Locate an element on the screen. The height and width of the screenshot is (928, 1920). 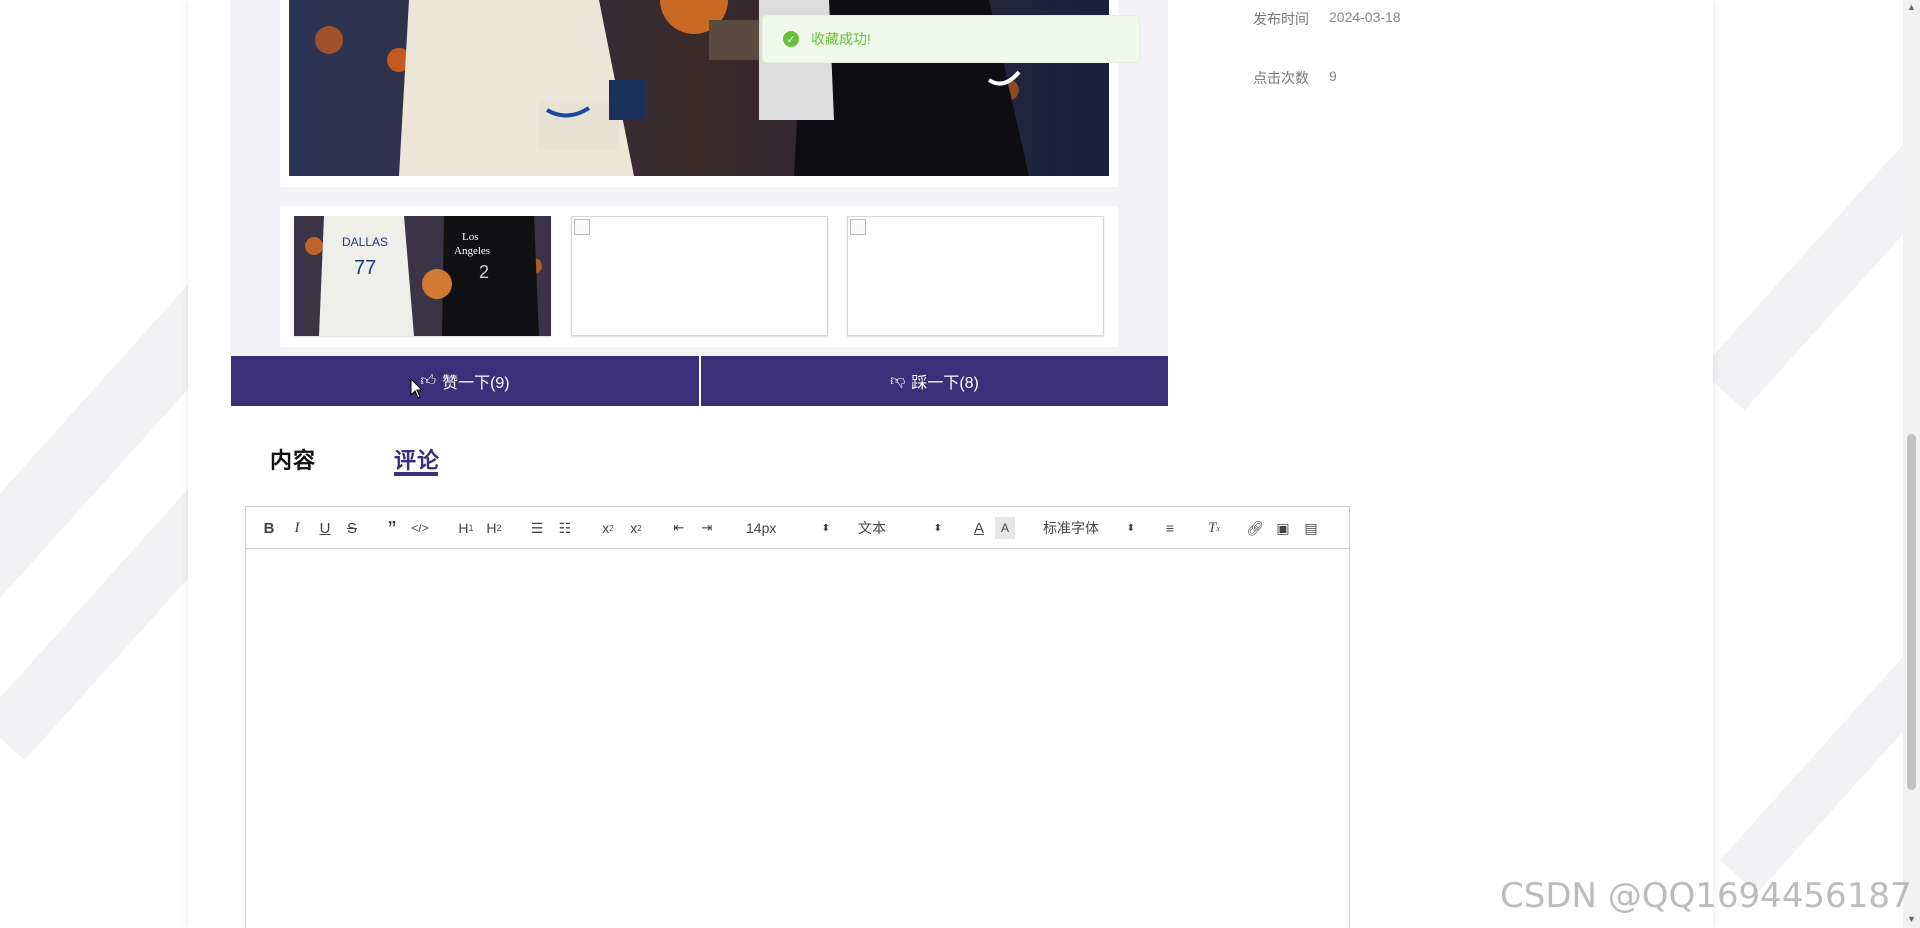
font-family-value: 标准字体 is located at coordinates (1071, 528).